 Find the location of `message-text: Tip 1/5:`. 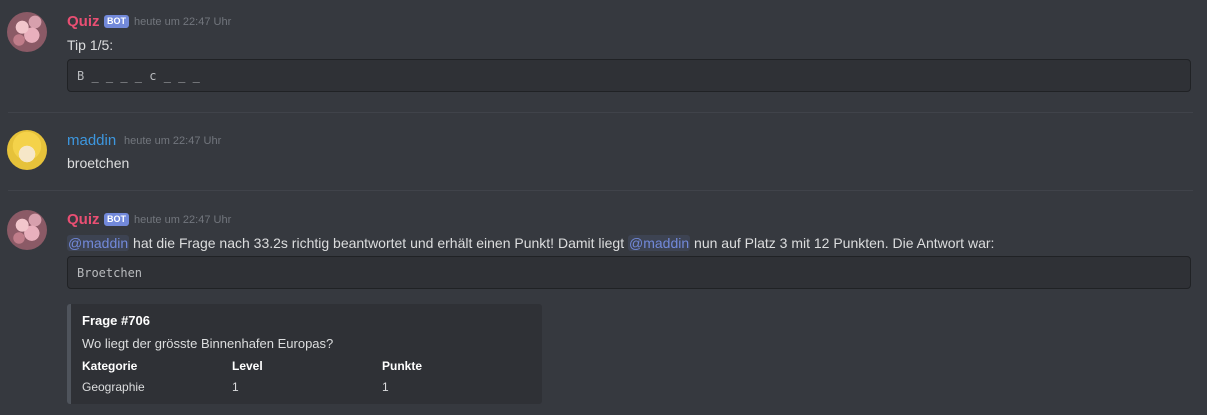

message-text: Tip 1/5: is located at coordinates (90, 45).